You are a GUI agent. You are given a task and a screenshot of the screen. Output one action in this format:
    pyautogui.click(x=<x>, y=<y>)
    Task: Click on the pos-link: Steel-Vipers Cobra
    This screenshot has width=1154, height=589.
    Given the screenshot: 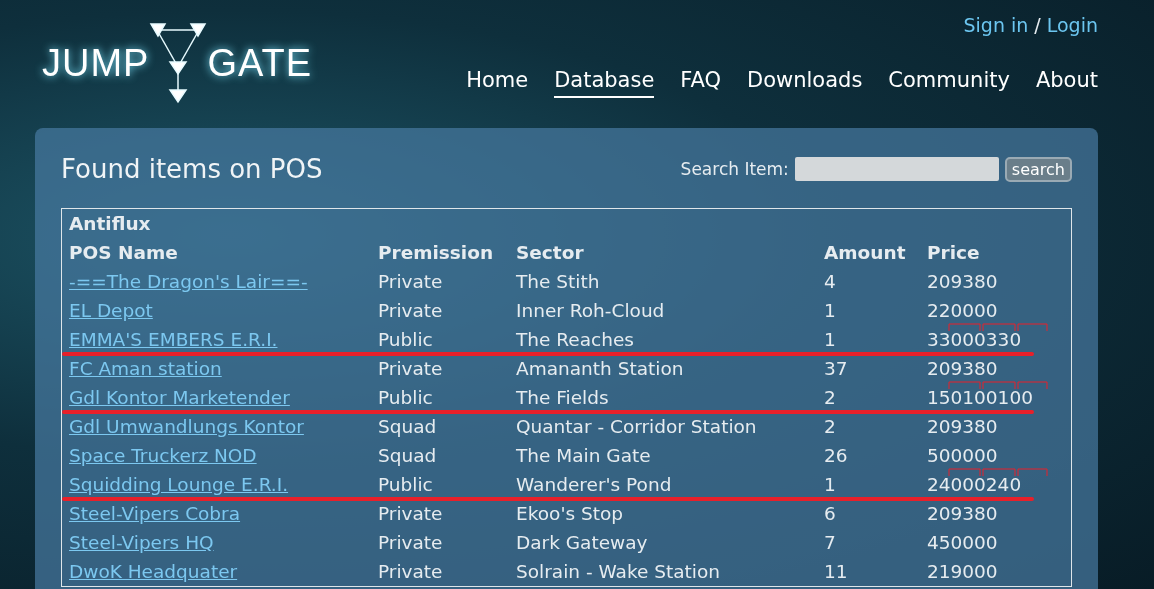 What is the action you would take?
    pyautogui.click(x=155, y=513)
    